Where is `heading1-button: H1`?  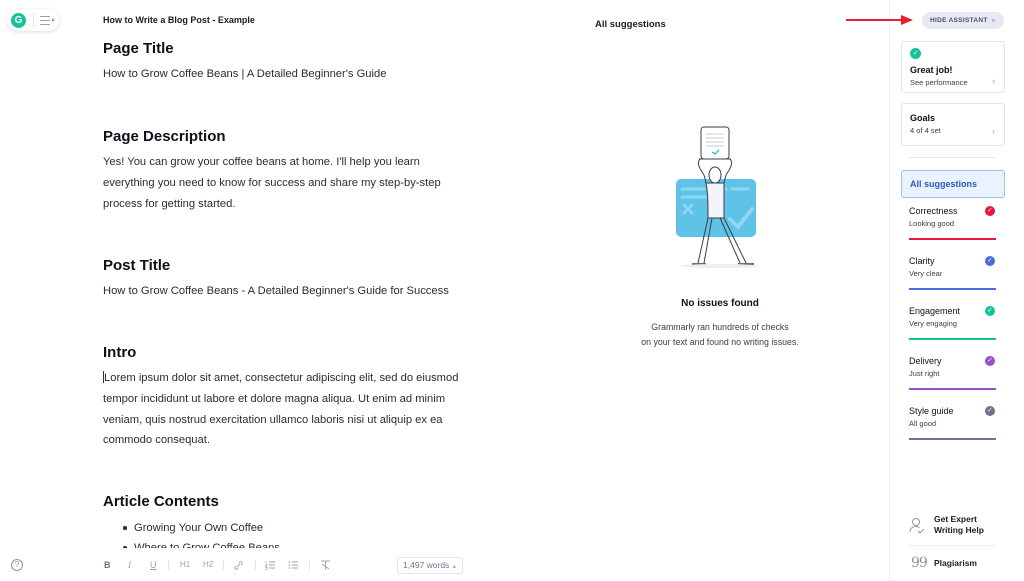
heading1-button: H1 is located at coordinates (185, 564).